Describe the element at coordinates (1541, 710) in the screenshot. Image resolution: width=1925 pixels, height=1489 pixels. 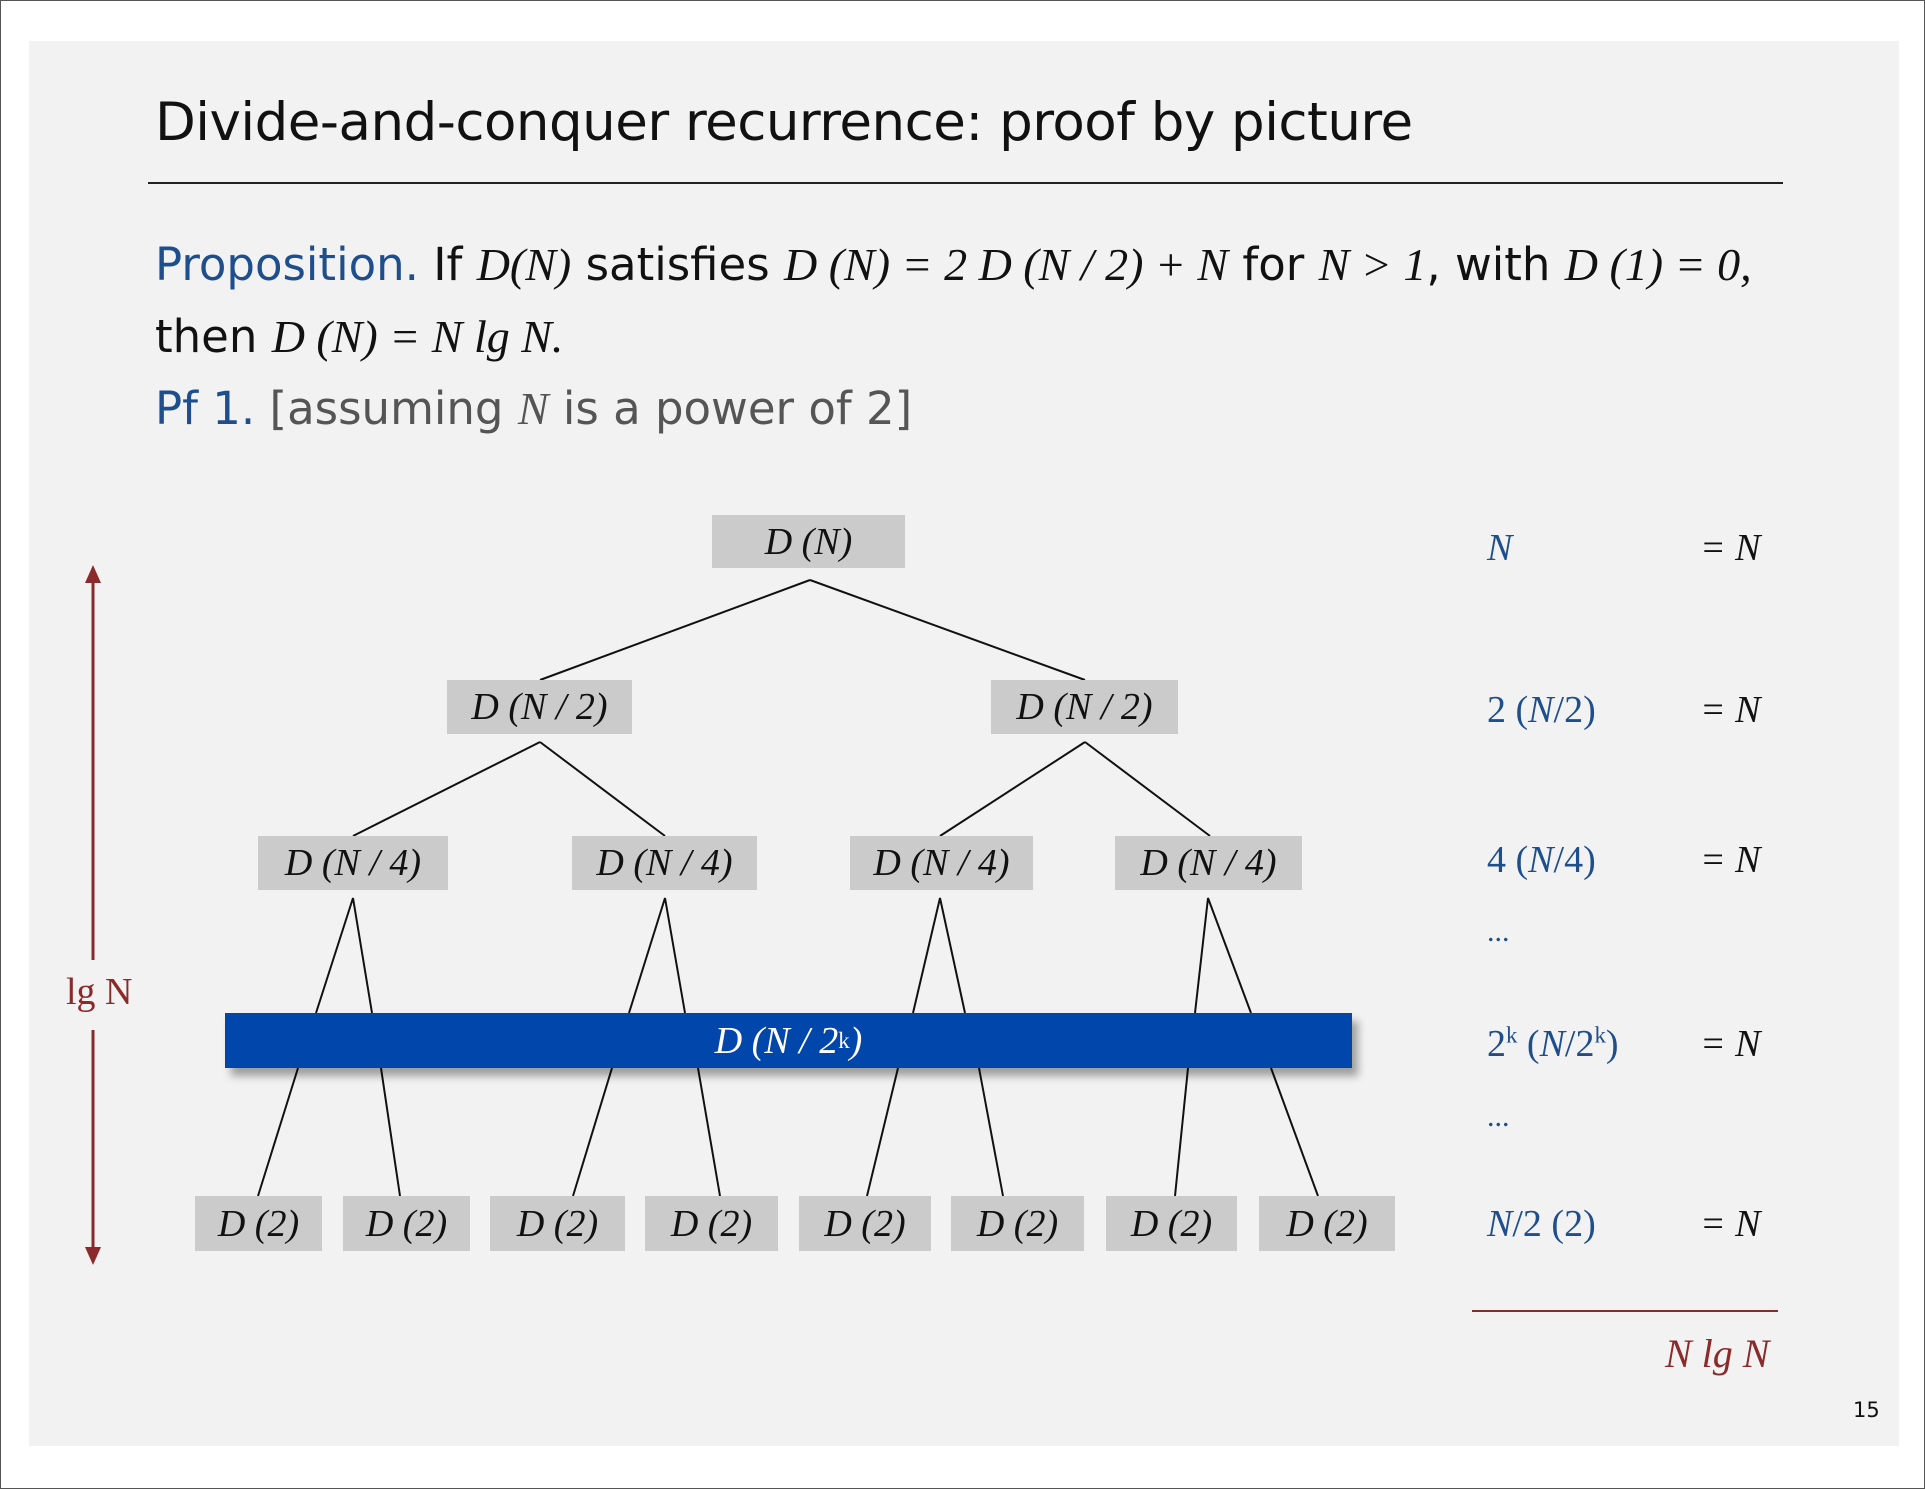
I see `sum-term: 2 (N/2)` at that location.